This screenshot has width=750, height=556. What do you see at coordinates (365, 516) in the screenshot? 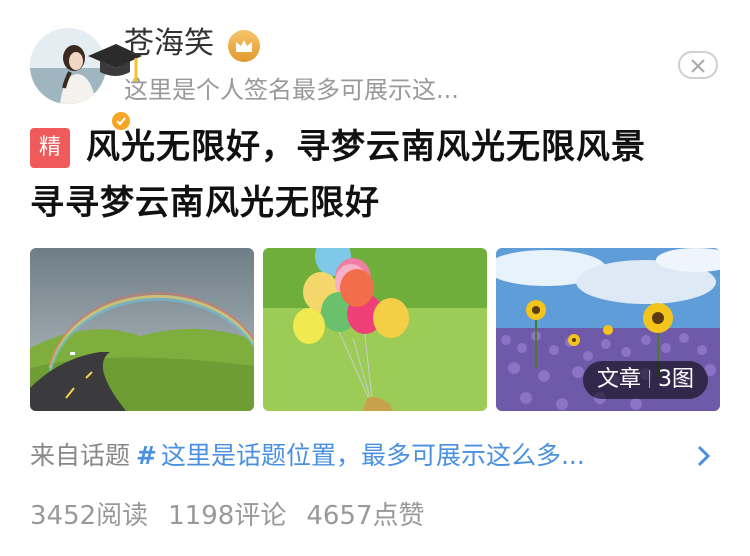
I see `like-count: 4657点赞` at bounding box center [365, 516].